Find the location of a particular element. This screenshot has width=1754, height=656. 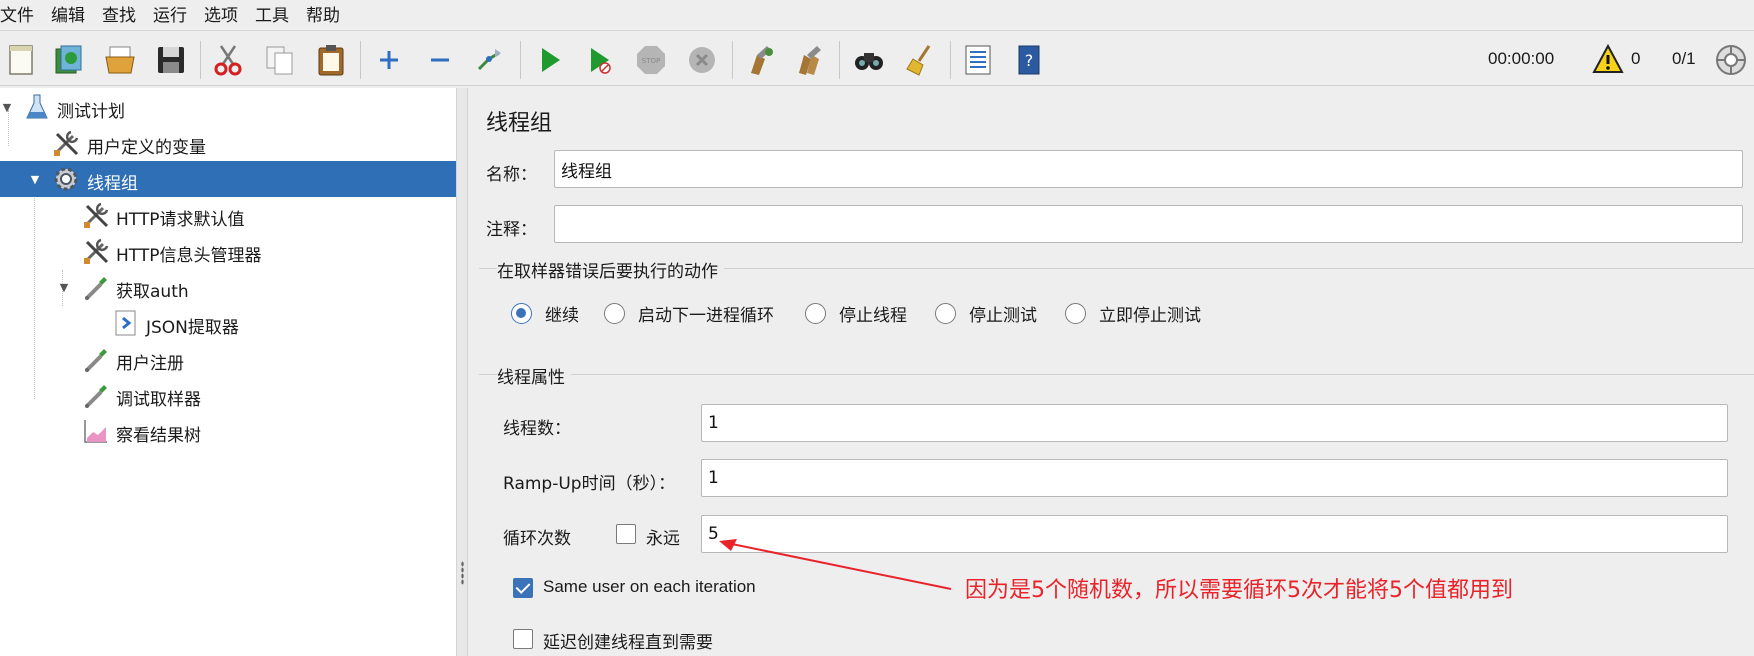

stop-button: STOP is located at coordinates (651, 60).